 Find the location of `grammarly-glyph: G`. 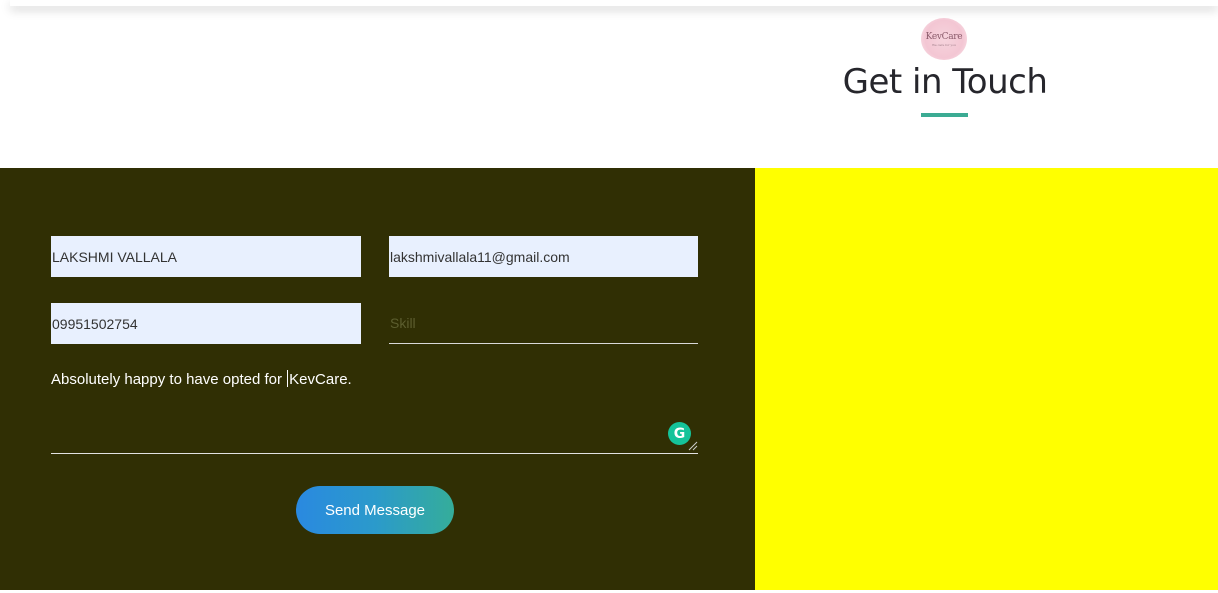

grammarly-glyph: G is located at coordinates (679, 433).